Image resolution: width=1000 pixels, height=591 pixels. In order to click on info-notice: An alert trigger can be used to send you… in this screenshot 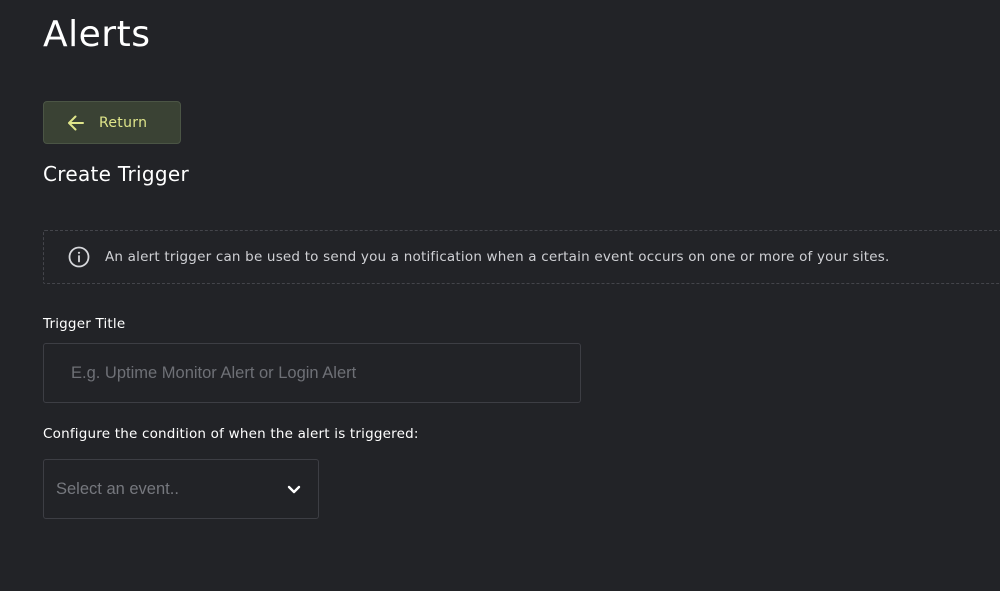, I will do `click(521, 257)`.